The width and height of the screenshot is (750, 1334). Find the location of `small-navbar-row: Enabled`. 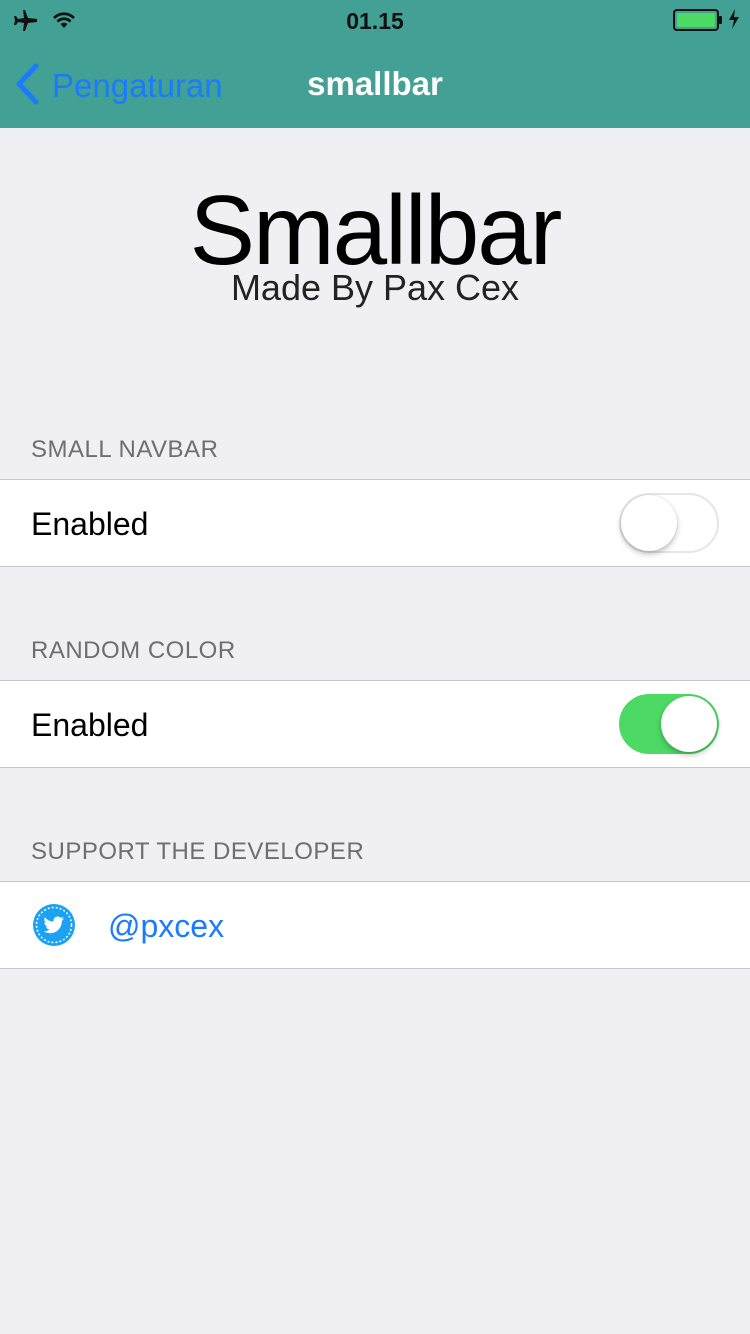

small-navbar-row: Enabled is located at coordinates (375, 523).